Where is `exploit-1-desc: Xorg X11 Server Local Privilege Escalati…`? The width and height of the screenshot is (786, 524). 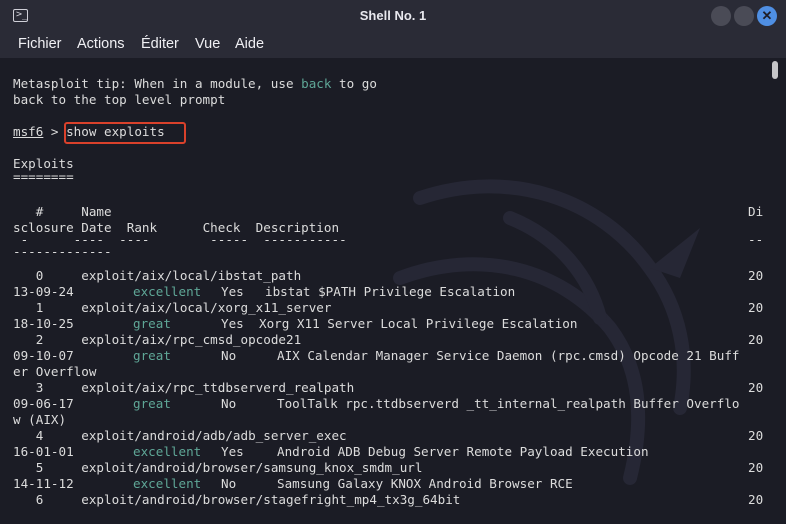 exploit-1-desc: Xorg X11 Server Local Privilege Escalati… is located at coordinates (418, 323).